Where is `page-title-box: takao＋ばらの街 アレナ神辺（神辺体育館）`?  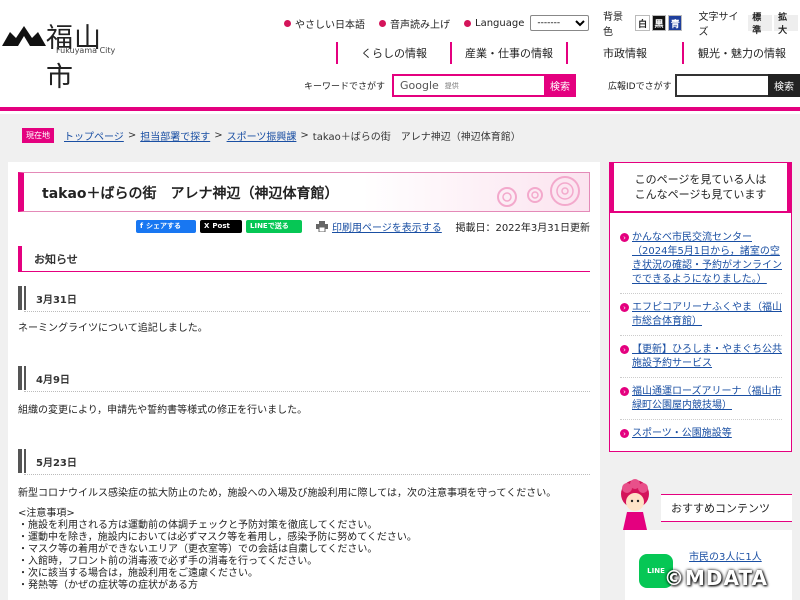 page-title-box: takao＋ばらの街 アレナ神辺（神辺体育館） is located at coordinates (304, 192).